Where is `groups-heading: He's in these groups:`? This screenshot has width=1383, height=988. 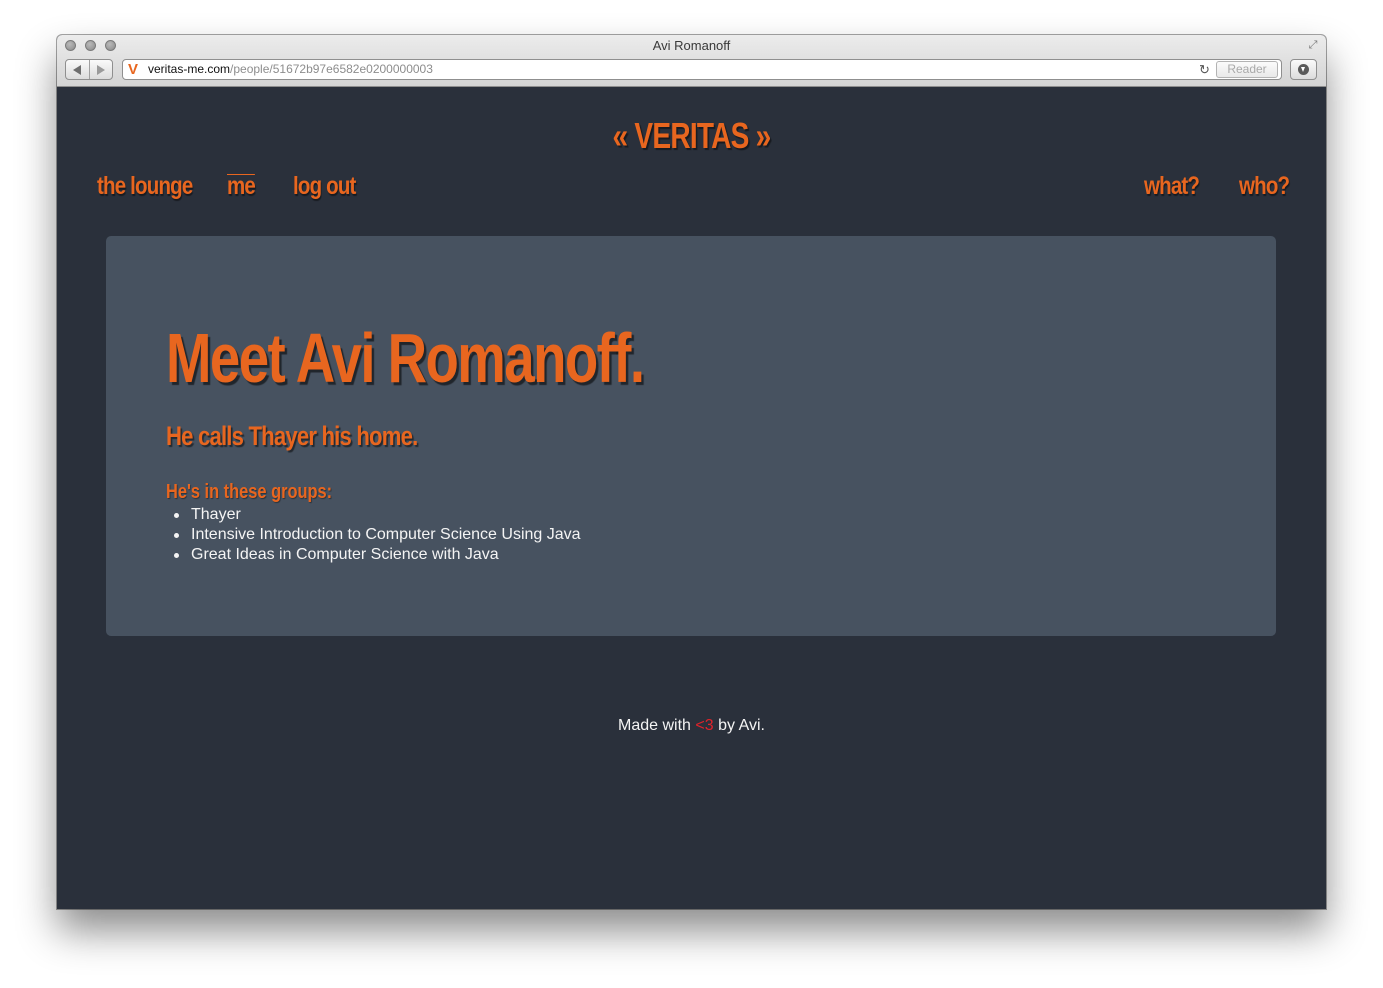 groups-heading: He's in these groups: is located at coordinates (249, 492).